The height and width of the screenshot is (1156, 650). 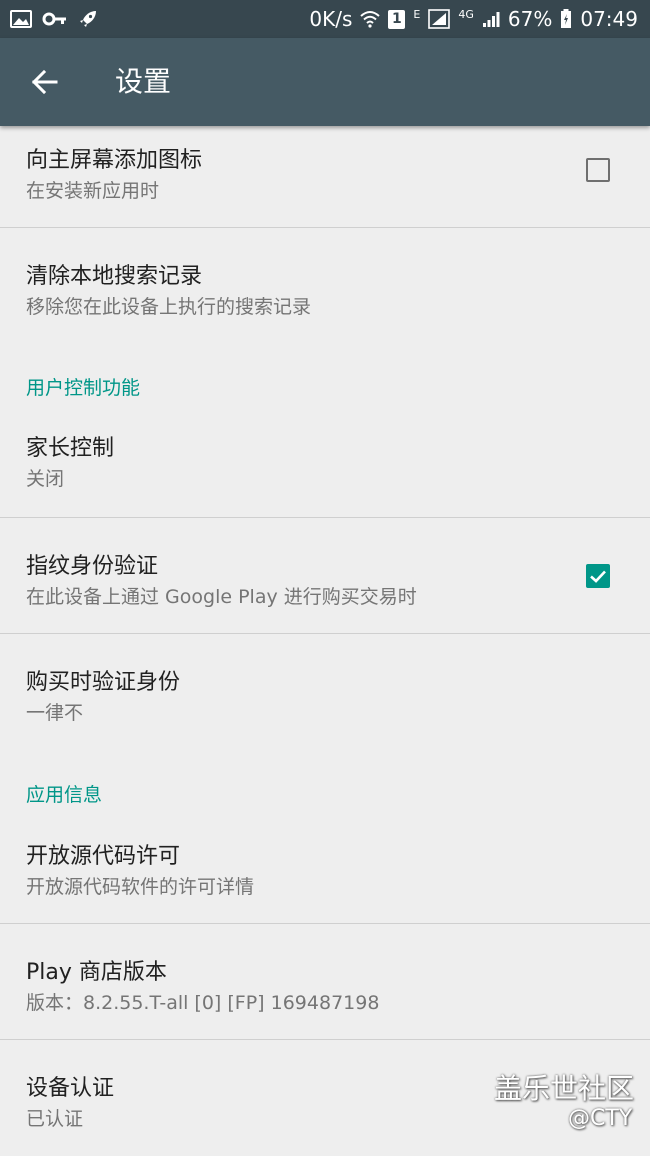 I want to click on signal-icon, so click(x=491, y=19).